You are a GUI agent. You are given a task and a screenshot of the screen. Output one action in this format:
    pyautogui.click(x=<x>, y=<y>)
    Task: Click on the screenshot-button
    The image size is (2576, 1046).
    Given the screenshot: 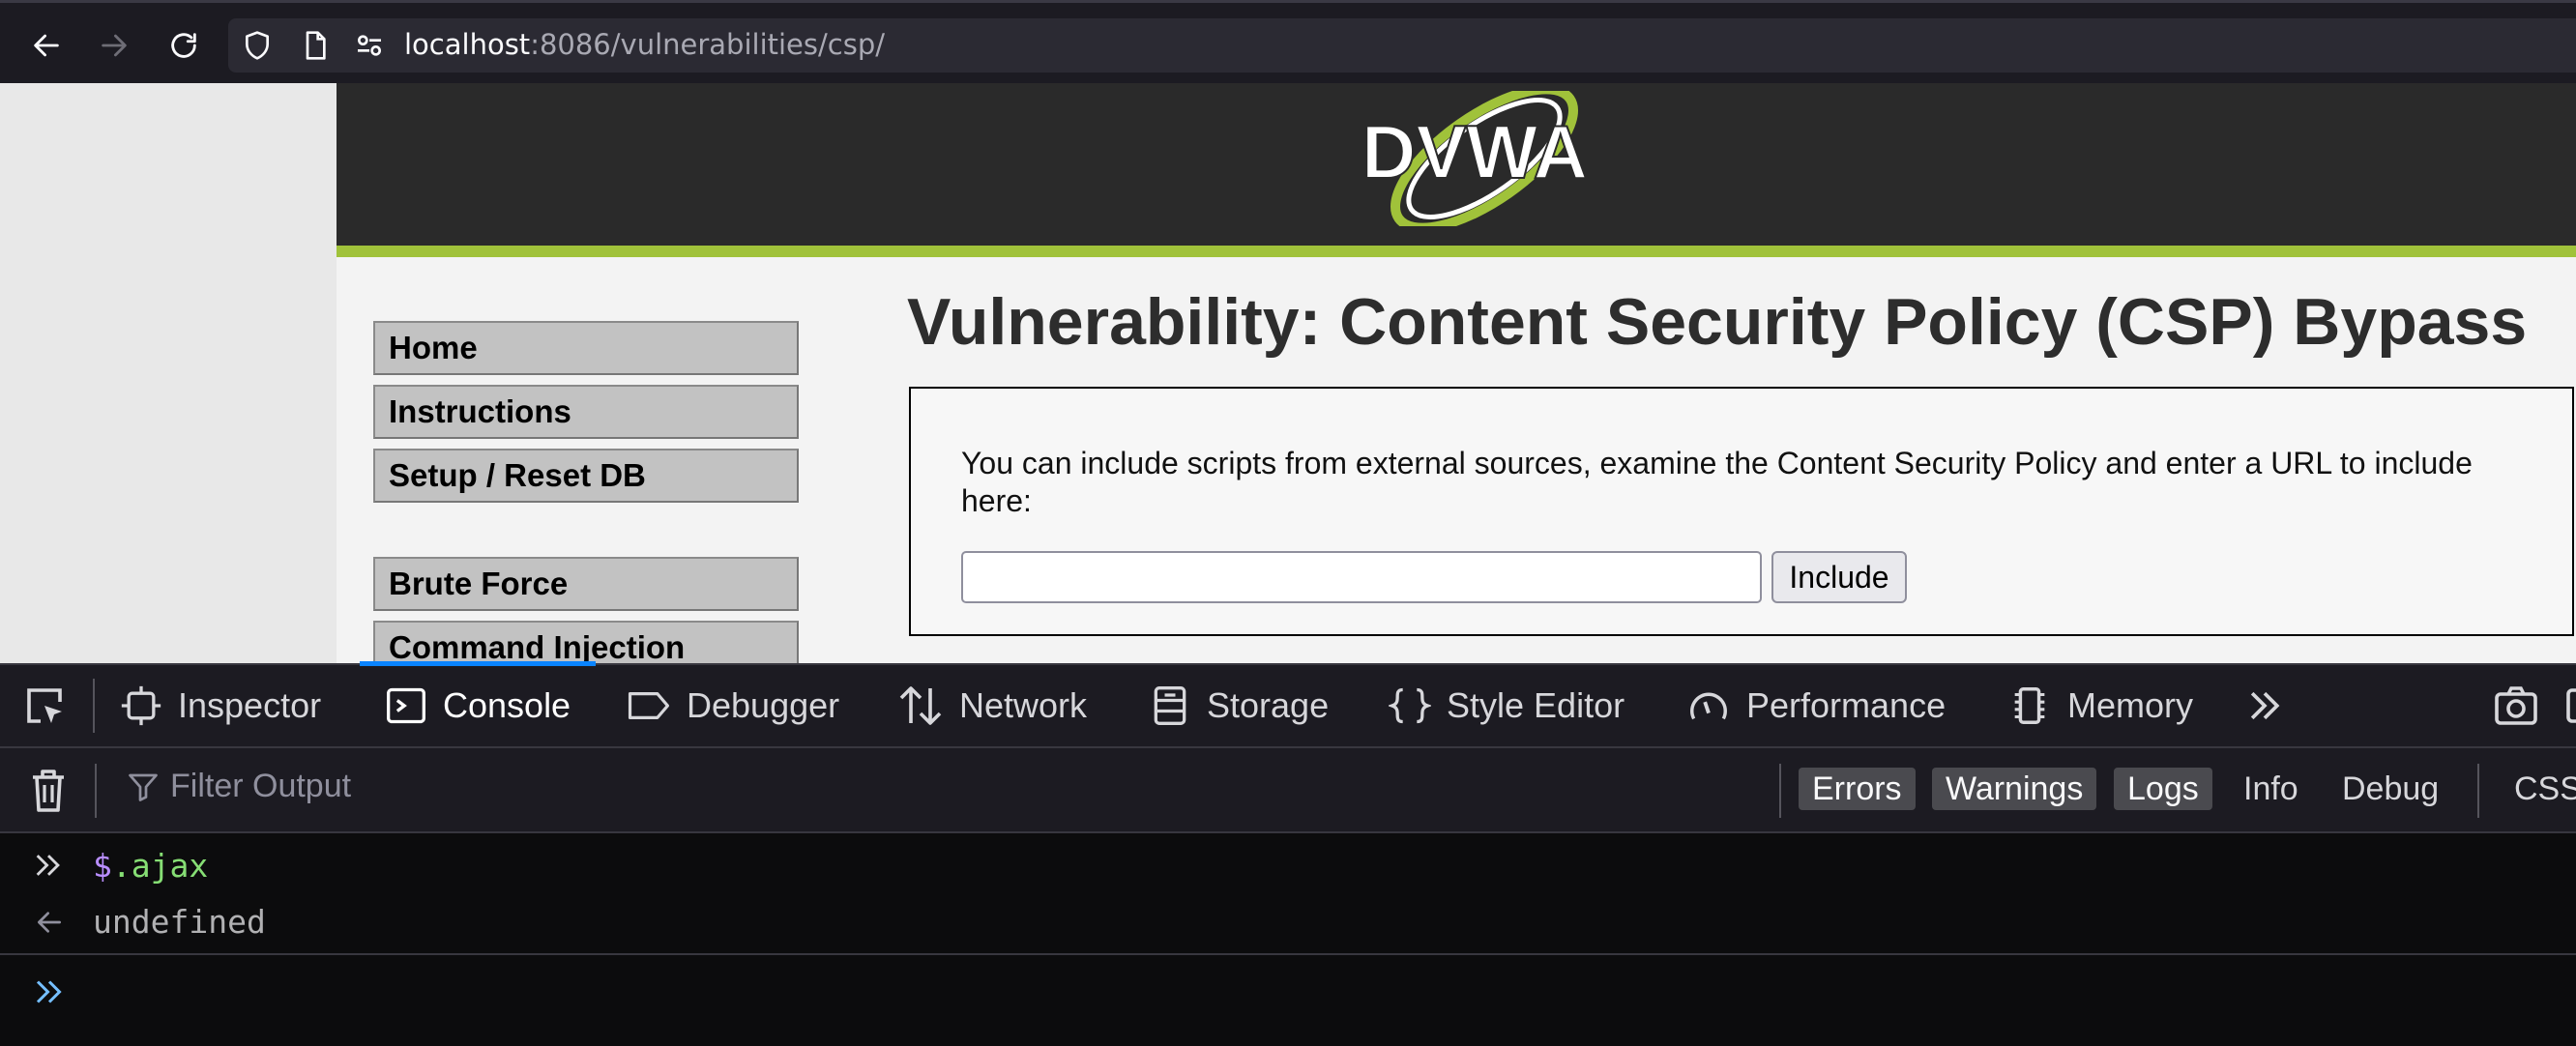 What is the action you would take?
    pyautogui.click(x=2524, y=705)
    